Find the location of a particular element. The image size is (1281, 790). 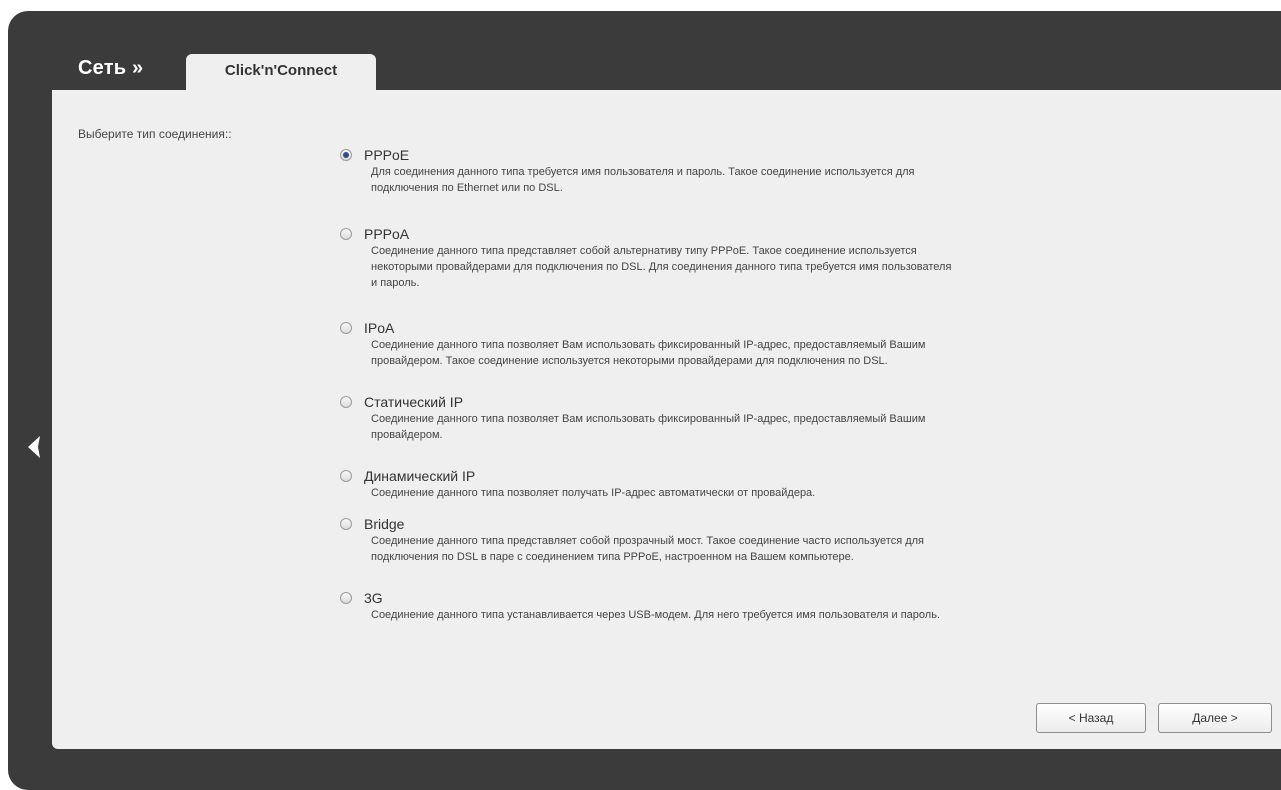

connection-type-label: Выберите тип соединения:: is located at coordinates (155, 134).